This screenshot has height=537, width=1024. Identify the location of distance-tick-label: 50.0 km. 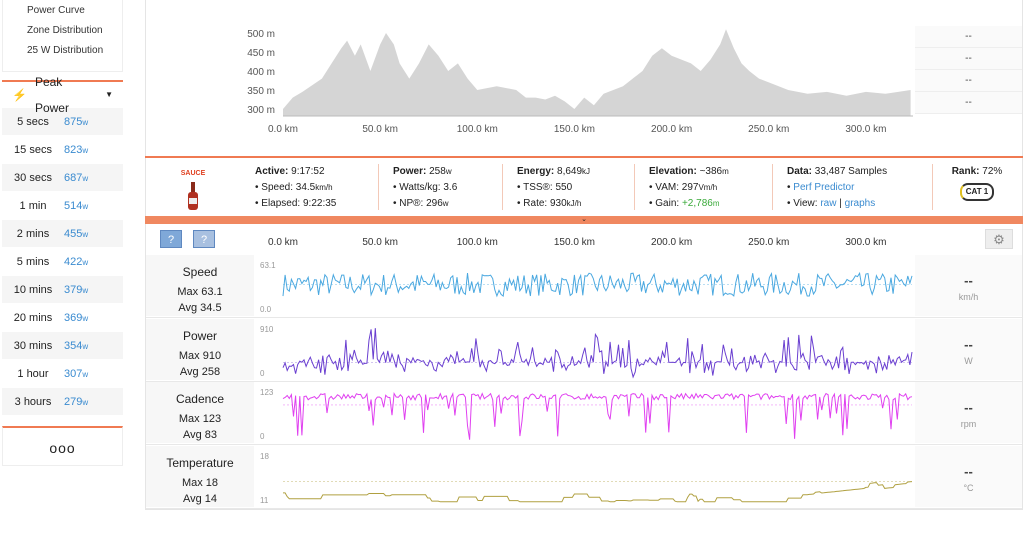
(380, 242).